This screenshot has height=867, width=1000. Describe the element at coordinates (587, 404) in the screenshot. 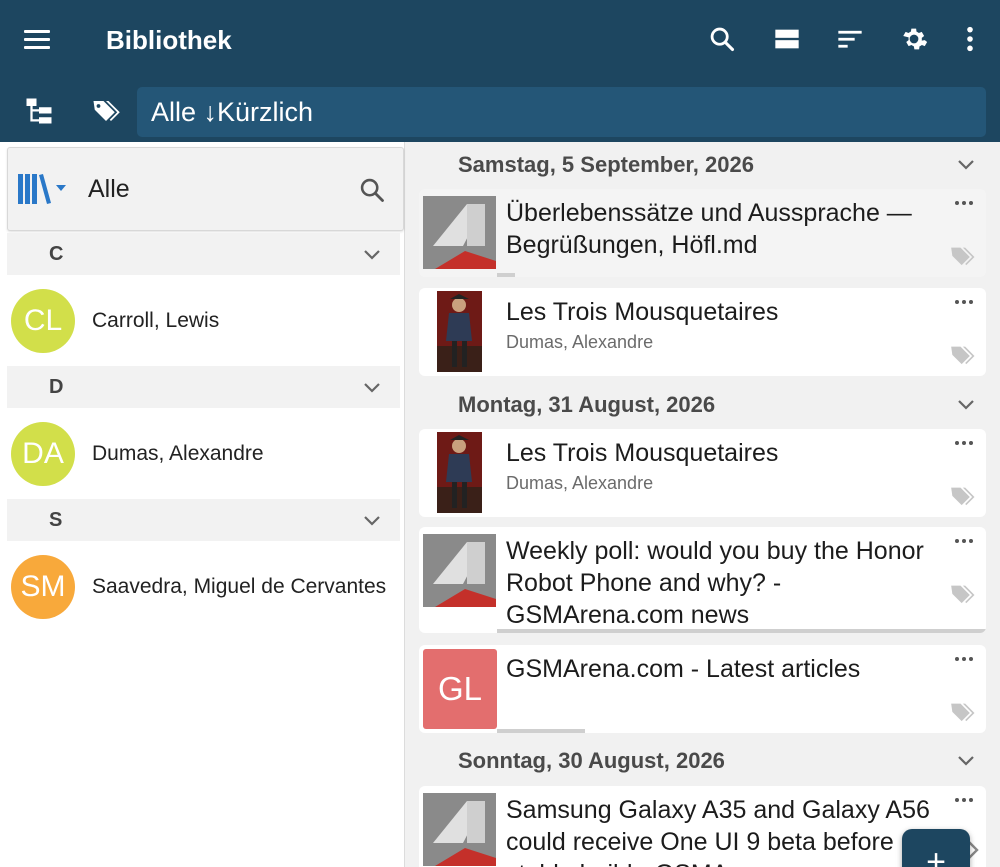

I see `date-label: Montag, 31 August, 2026` at that location.